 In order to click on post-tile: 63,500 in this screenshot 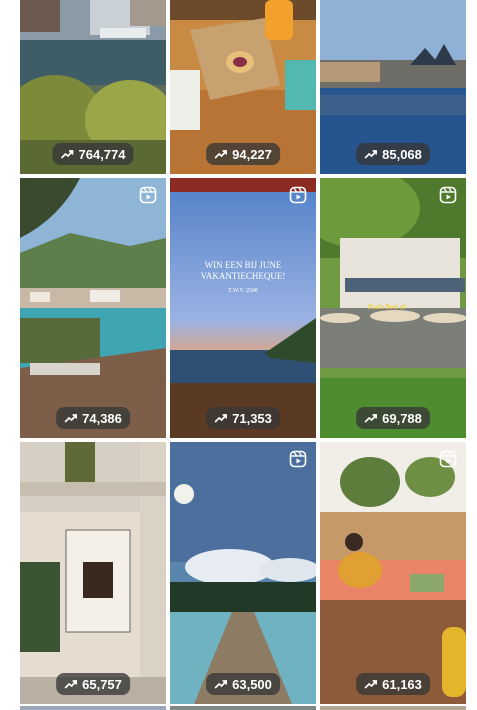, I will do `click(243, 573)`.